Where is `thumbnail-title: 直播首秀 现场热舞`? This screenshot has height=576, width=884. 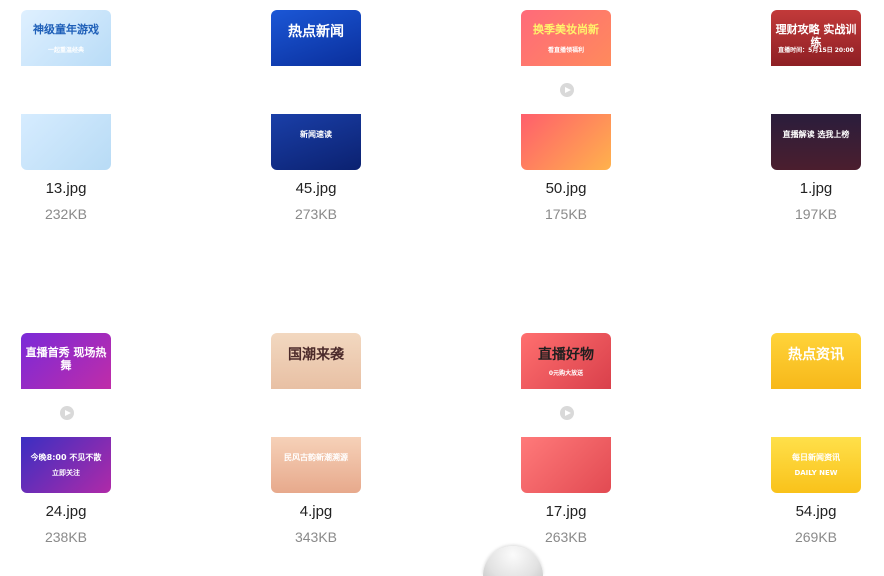
thumbnail-title: 直播首秀 现场热舞 is located at coordinates (66, 359).